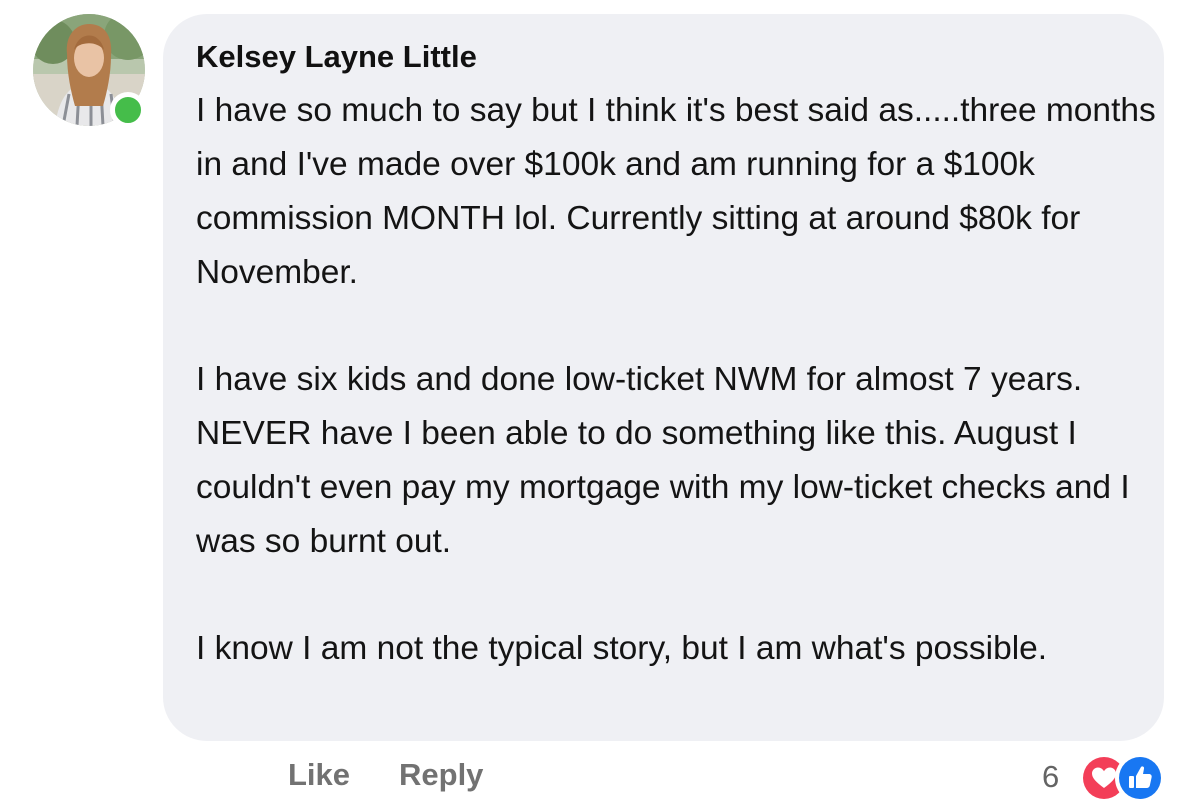 The width and height of the screenshot is (1200, 809). Describe the element at coordinates (336, 57) in the screenshot. I see `comment-author-name: Kelsey Layne Little` at that location.